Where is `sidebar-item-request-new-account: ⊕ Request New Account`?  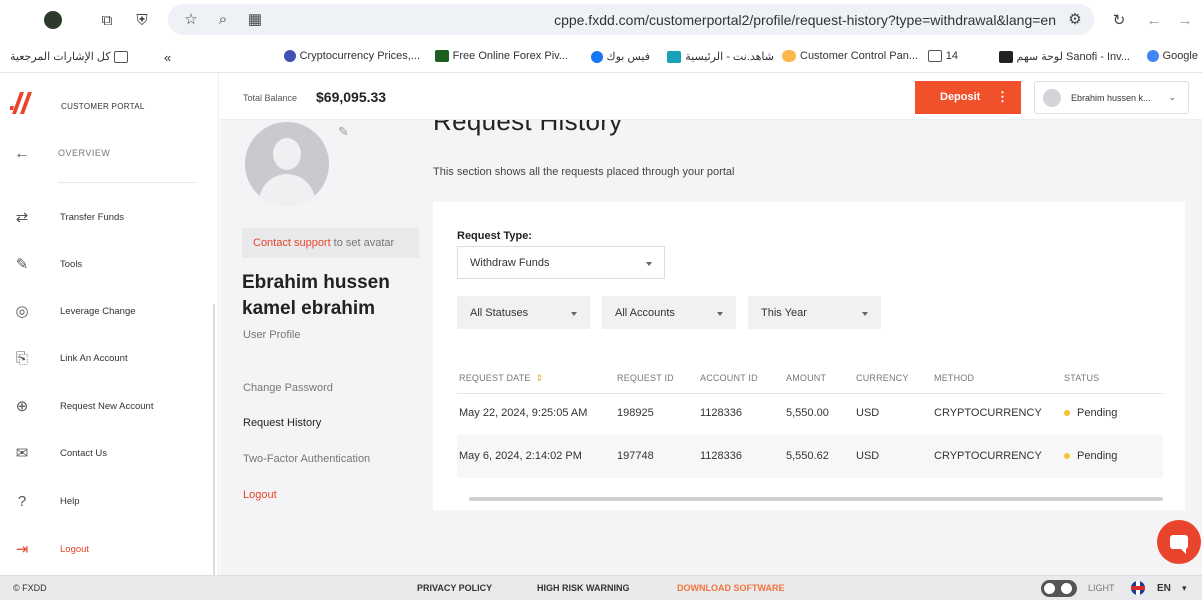
sidebar-item-request-new-account: ⊕ Request New Account is located at coordinates (106, 406).